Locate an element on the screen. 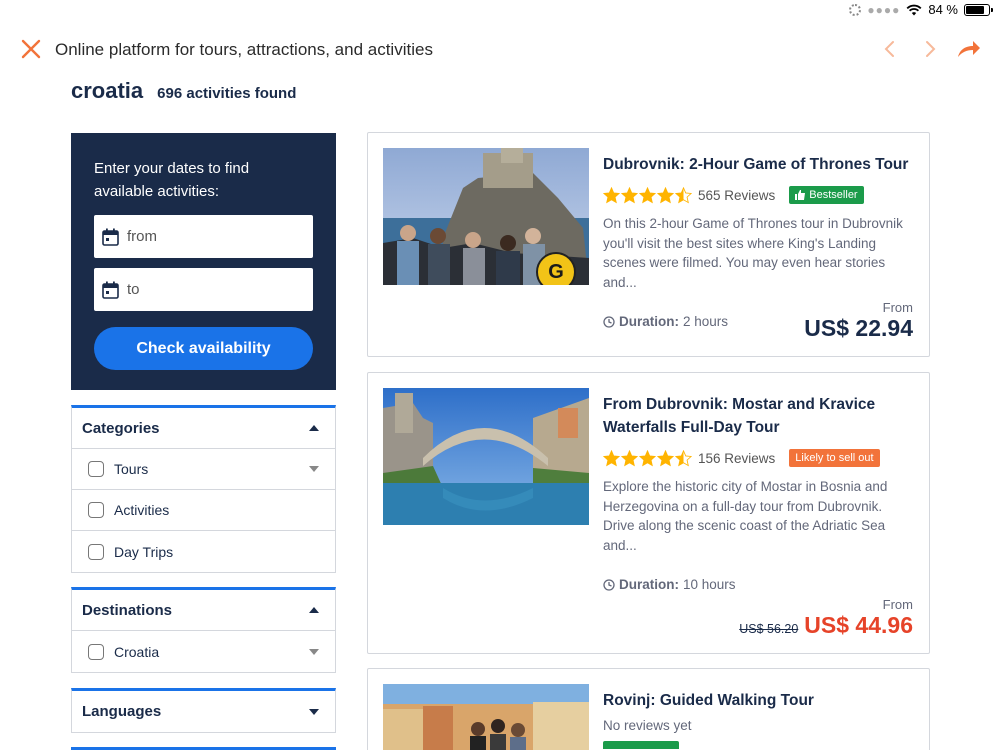  filter-item-day-trips: Day Trips is located at coordinates (203, 551).